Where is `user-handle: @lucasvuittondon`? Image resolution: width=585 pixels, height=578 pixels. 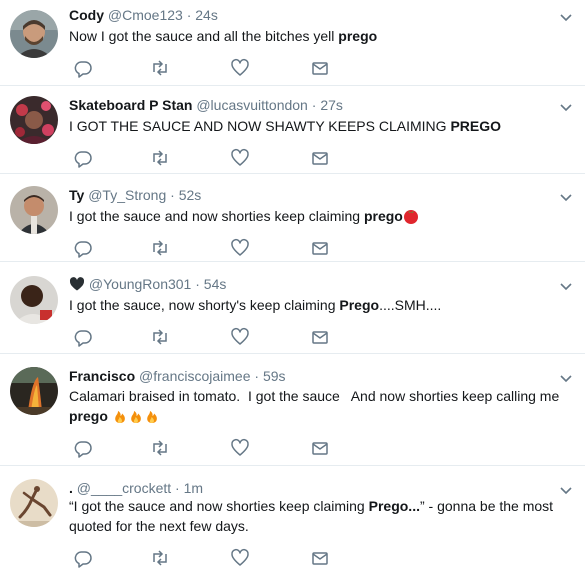 user-handle: @lucasvuittondon is located at coordinates (252, 105).